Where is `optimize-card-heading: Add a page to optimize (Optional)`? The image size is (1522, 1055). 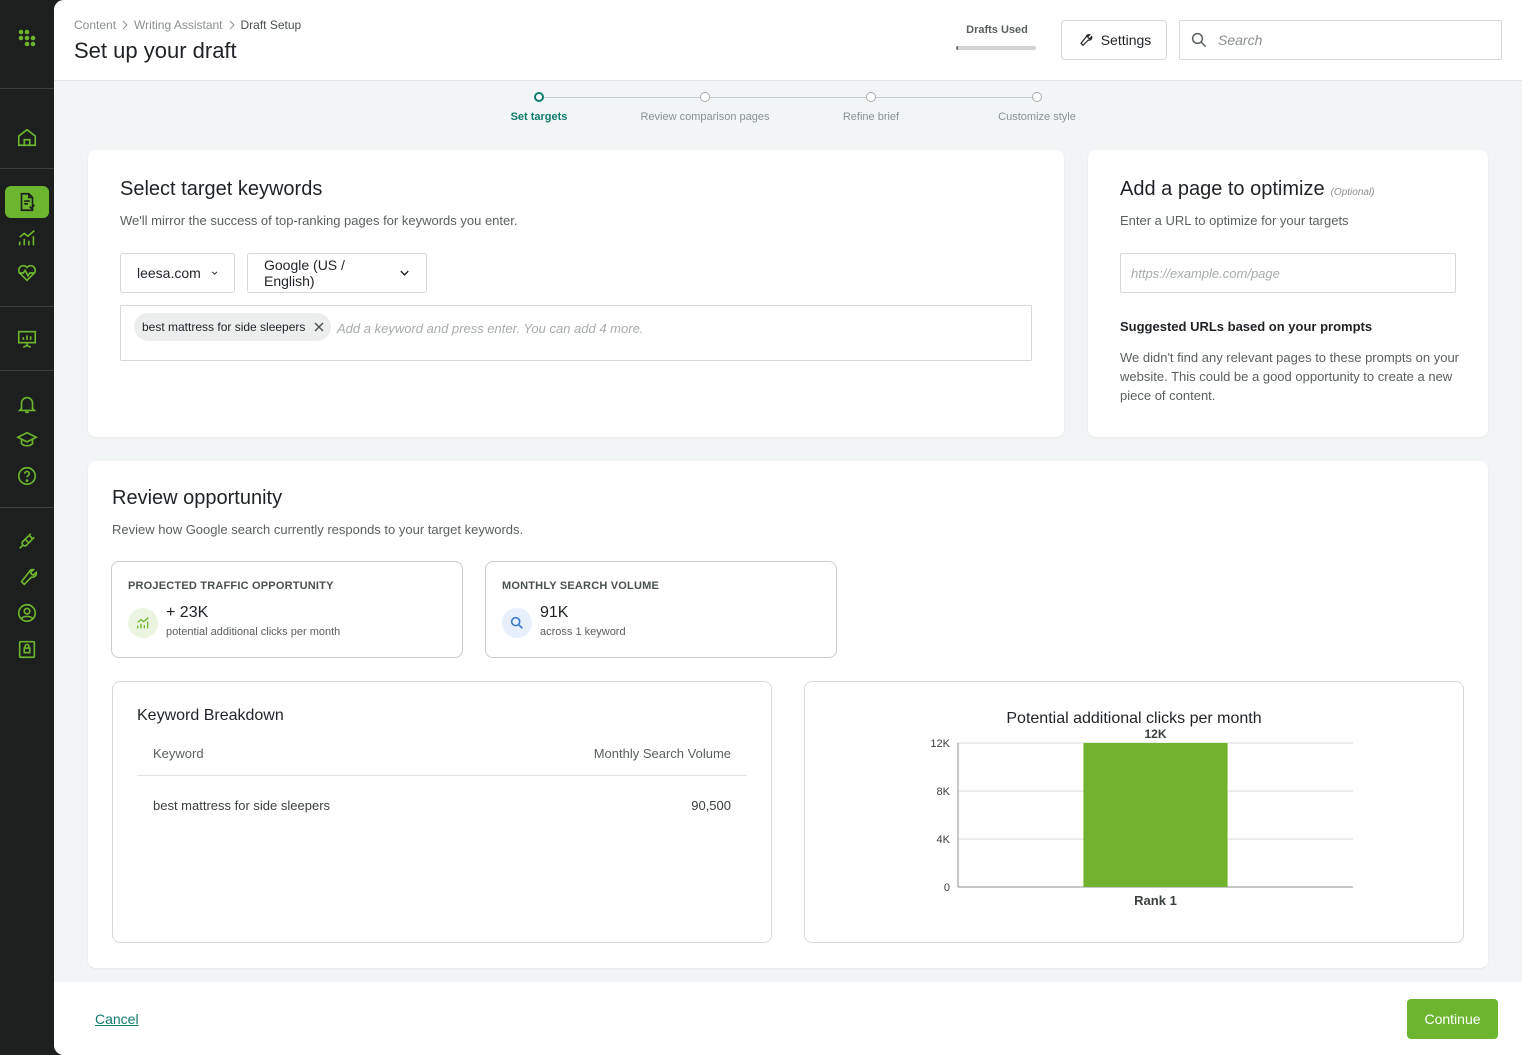 optimize-card-heading: Add a page to optimize (Optional) is located at coordinates (1247, 189).